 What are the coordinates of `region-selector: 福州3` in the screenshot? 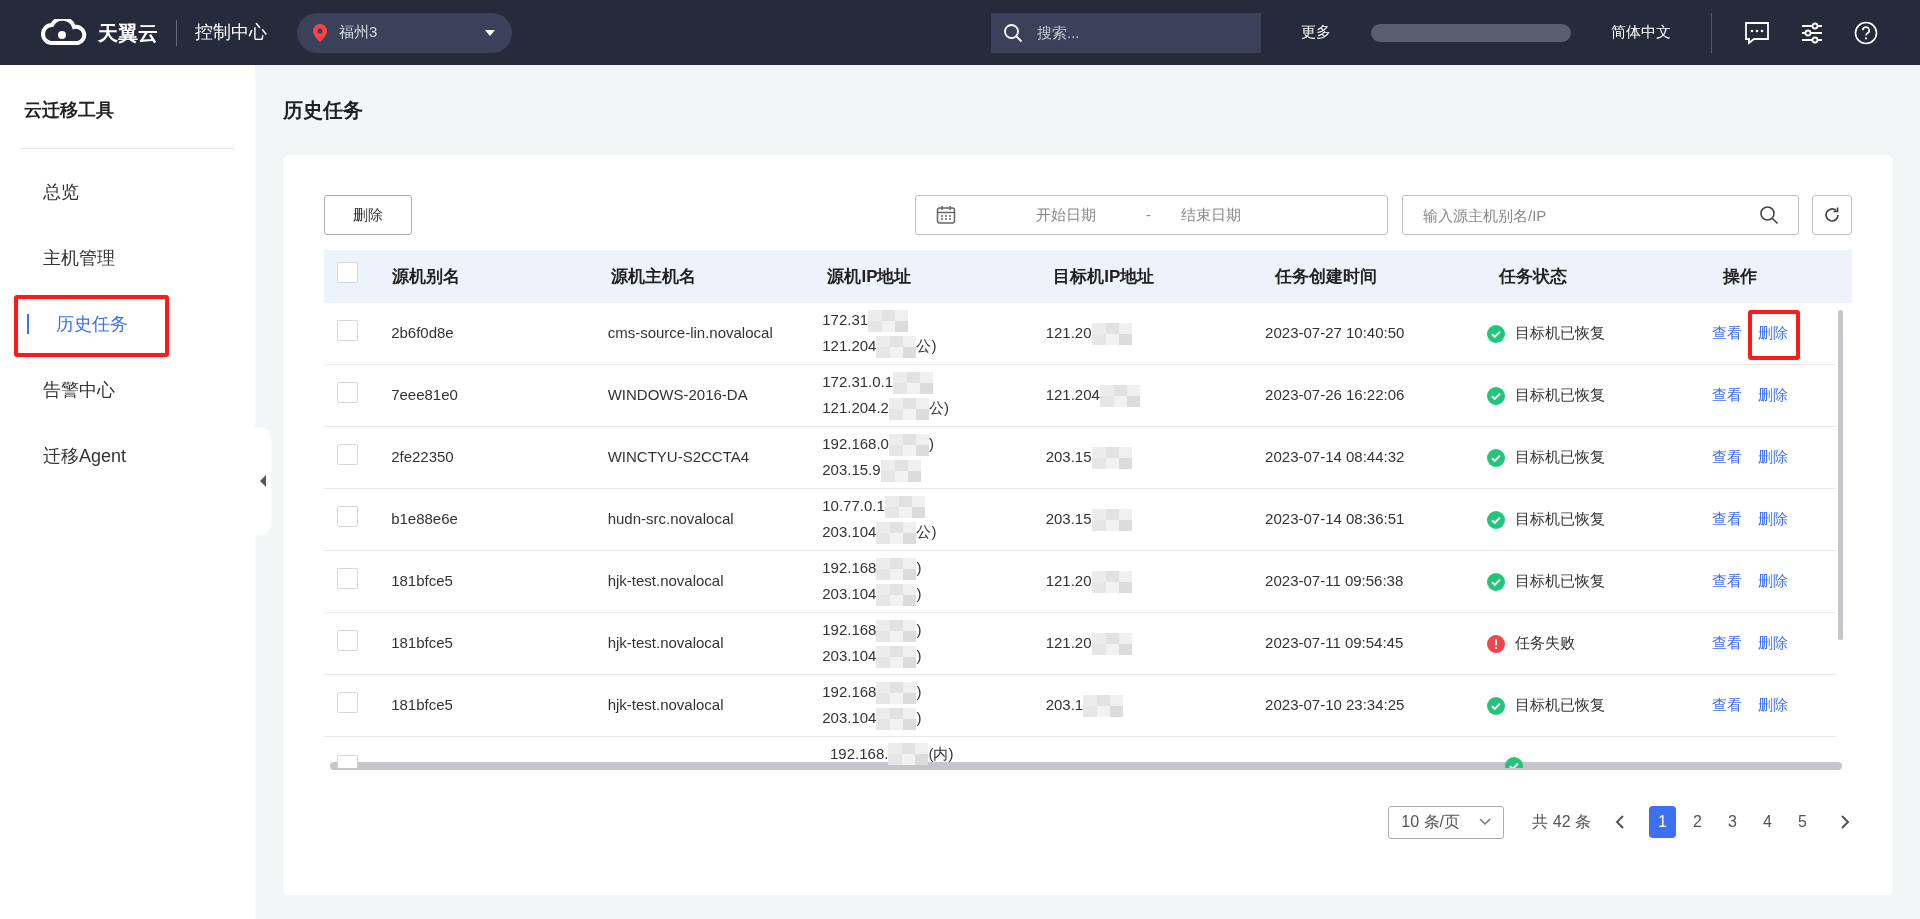 It's located at (404, 32).